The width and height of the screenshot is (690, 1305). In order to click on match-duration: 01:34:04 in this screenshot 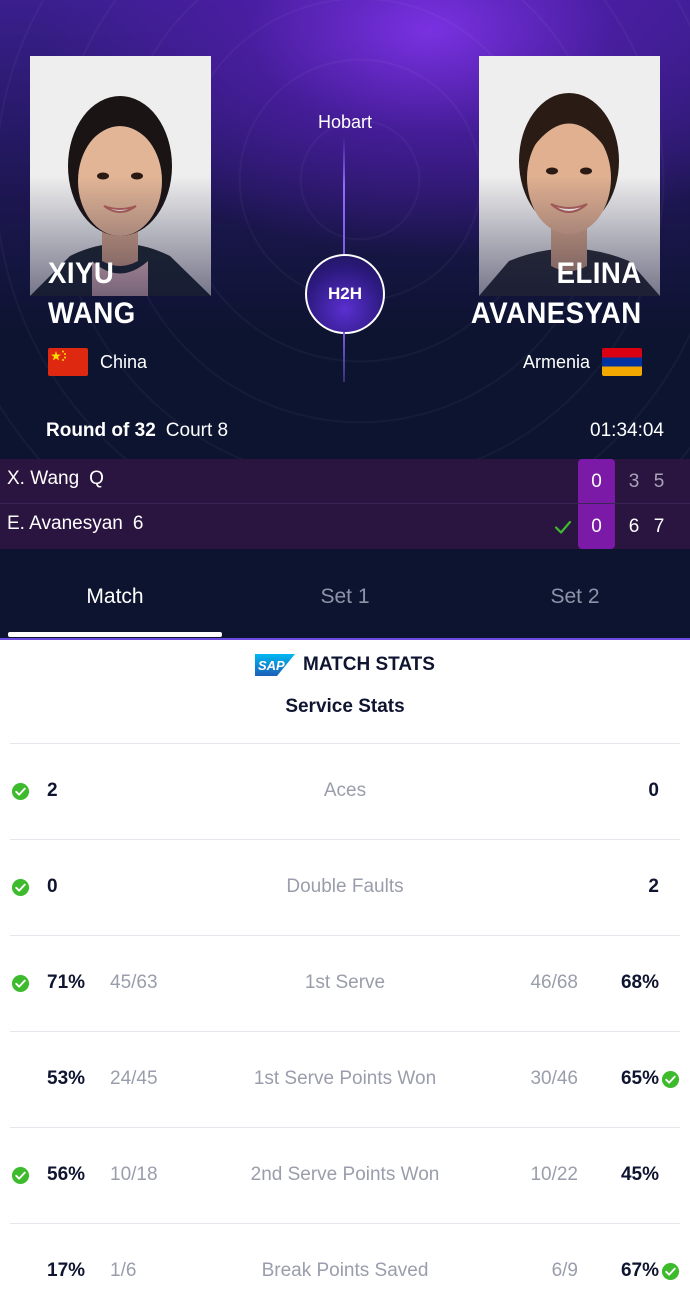, I will do `click(627, 430)`.